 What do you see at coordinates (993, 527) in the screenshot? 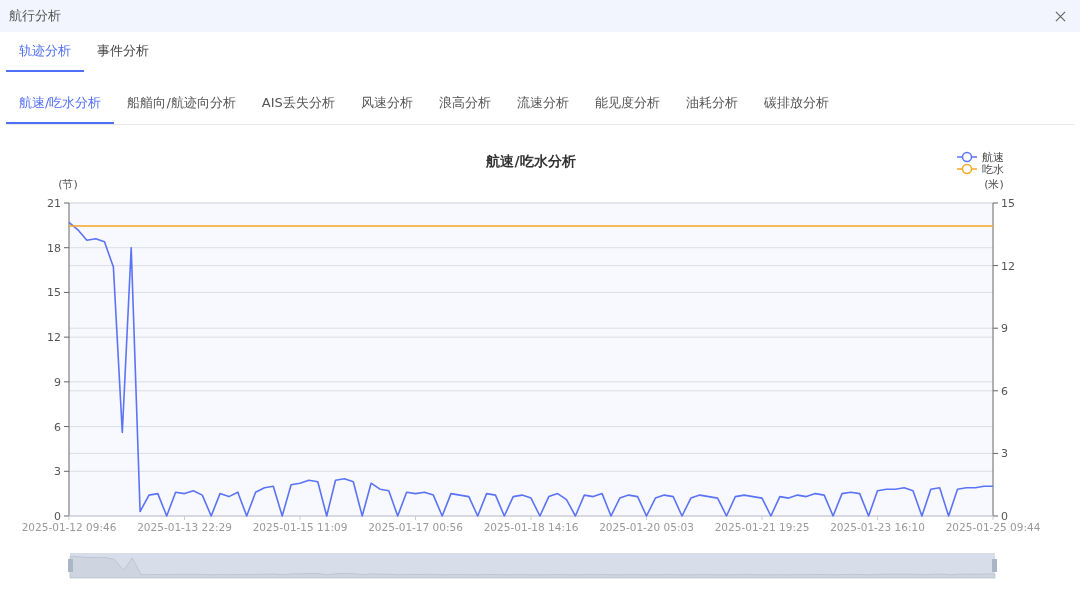
I see `axis-label: 2025-01-25 09:44` at bounding box center [993, 527].